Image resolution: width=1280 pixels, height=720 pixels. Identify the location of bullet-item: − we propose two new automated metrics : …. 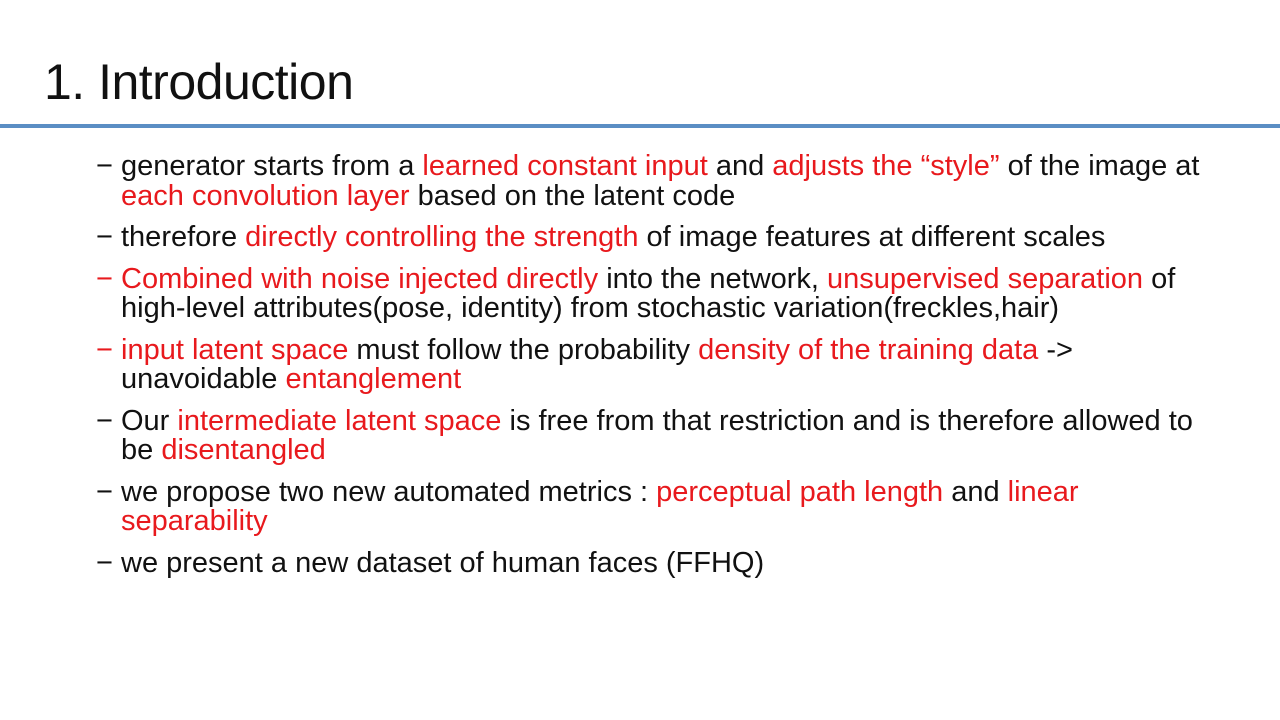
(656, 506).